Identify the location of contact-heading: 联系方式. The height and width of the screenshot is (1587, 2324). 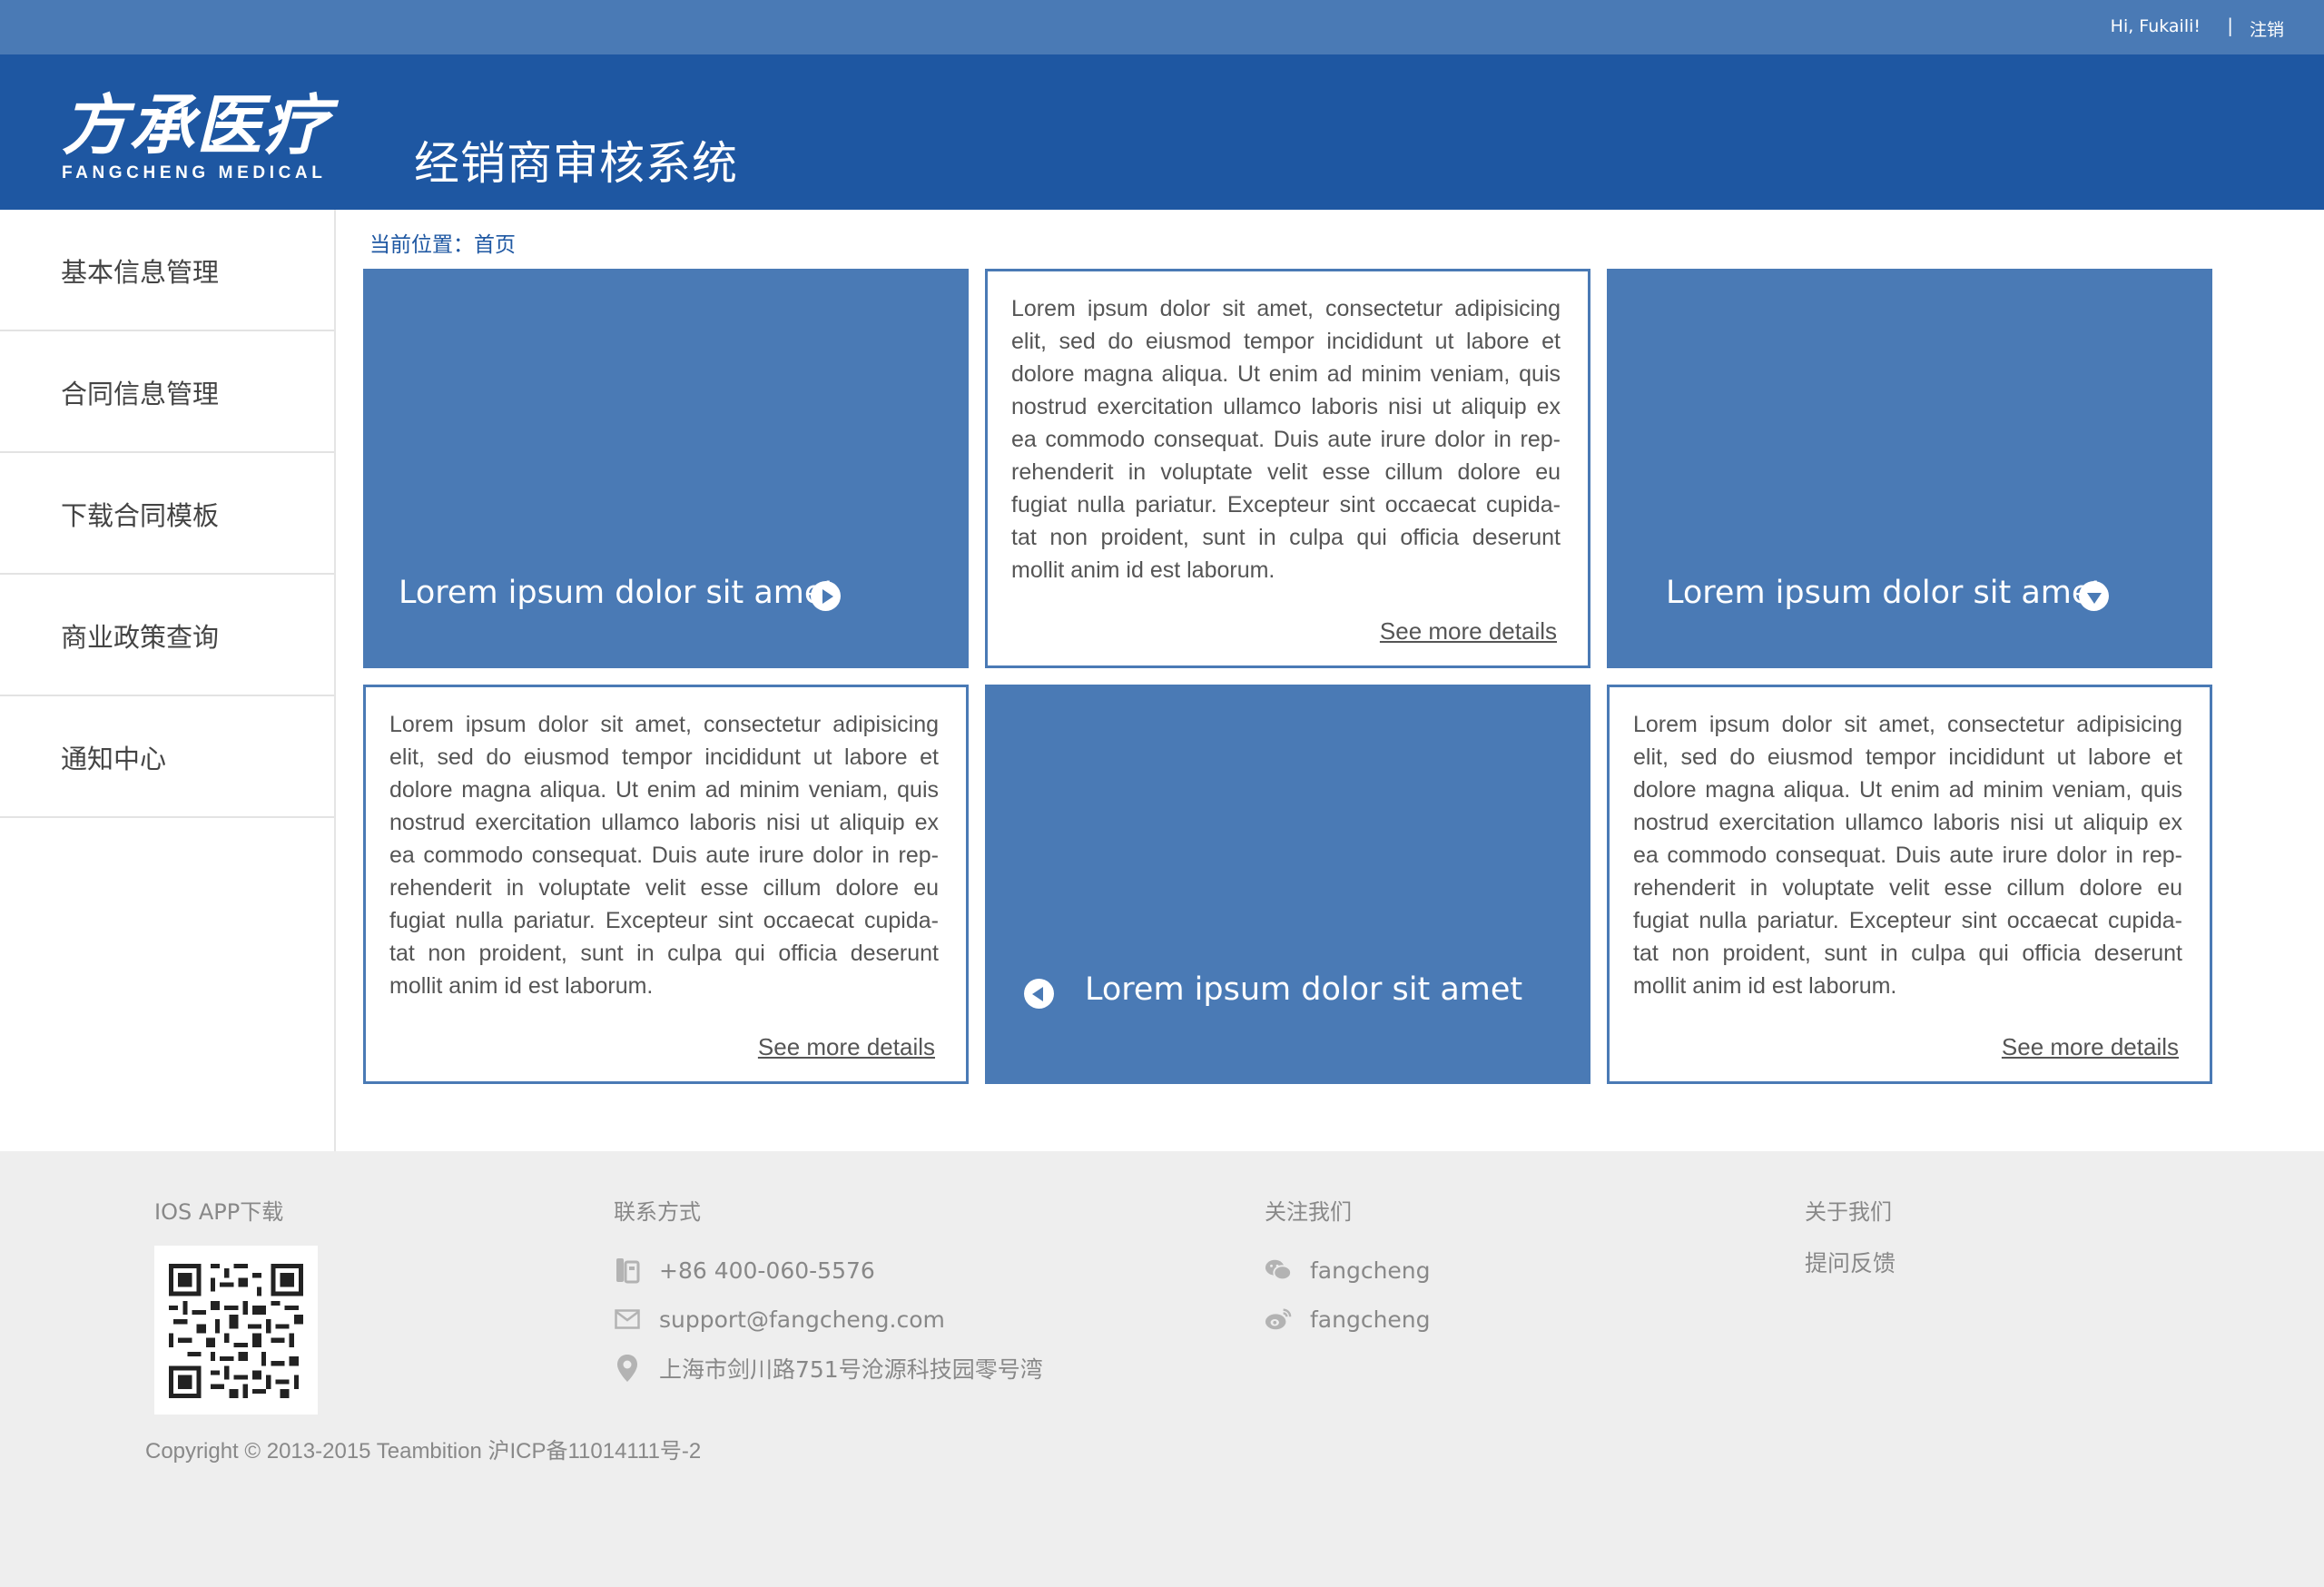
(657, 1212).